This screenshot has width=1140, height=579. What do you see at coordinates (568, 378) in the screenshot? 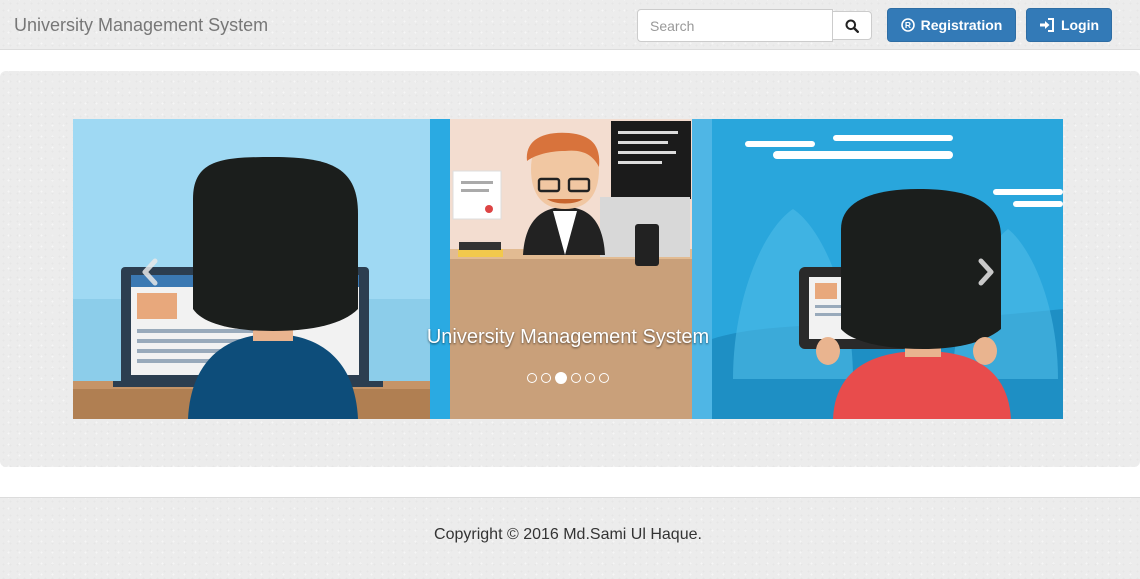
I see `carousel-indicators` at bounding box center [568, 378].